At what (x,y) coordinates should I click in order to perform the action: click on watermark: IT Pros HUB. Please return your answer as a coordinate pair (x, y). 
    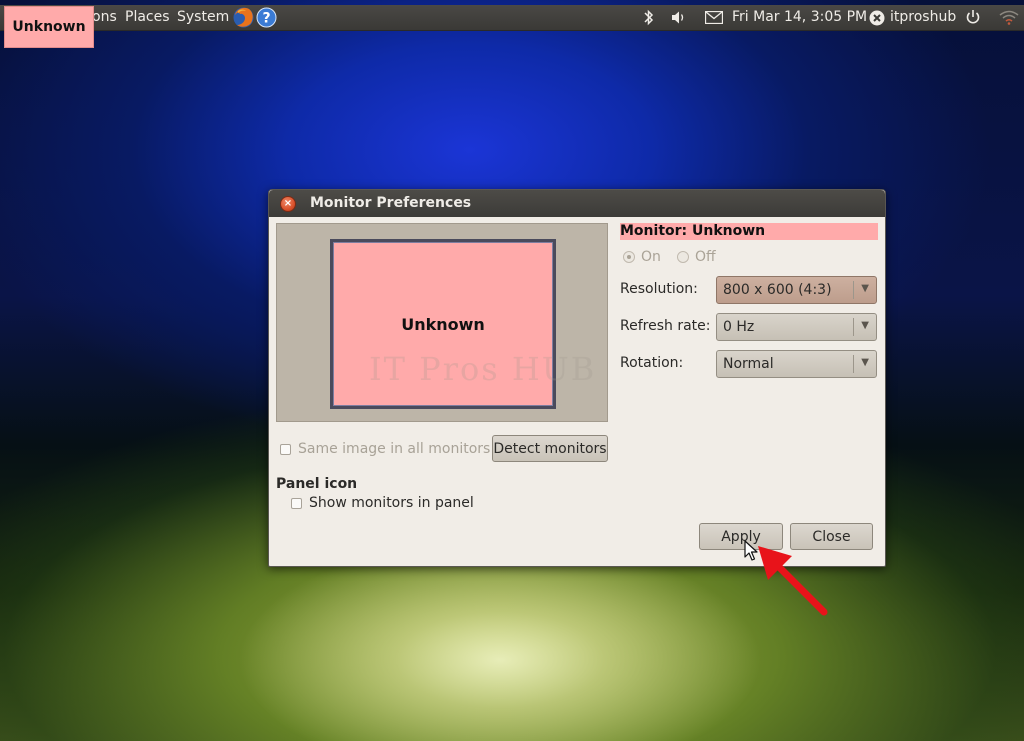
    Looking at the image, I should click on (483, 369).